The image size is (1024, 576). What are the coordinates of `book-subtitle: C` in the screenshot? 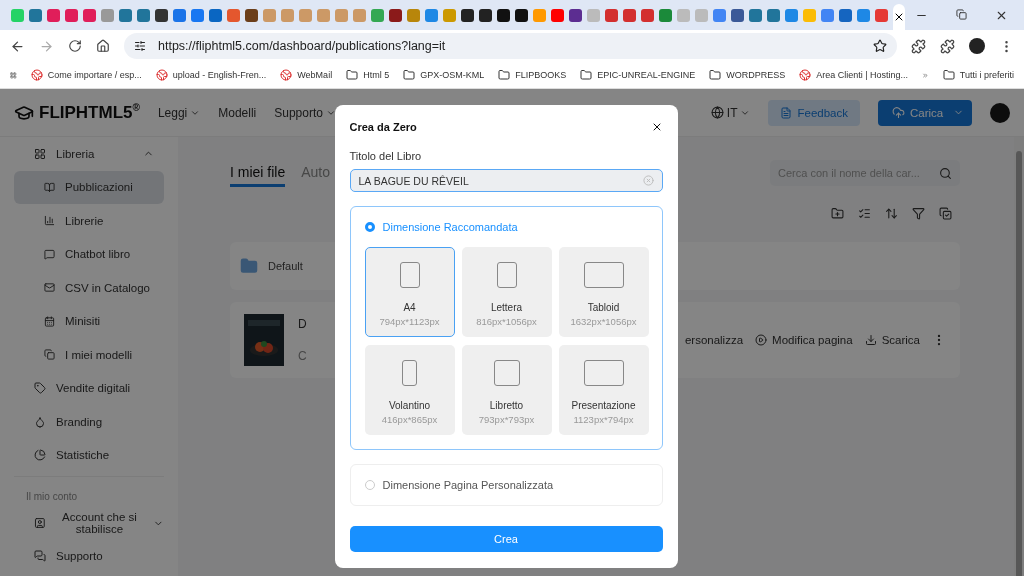 It's located at (302, 356).